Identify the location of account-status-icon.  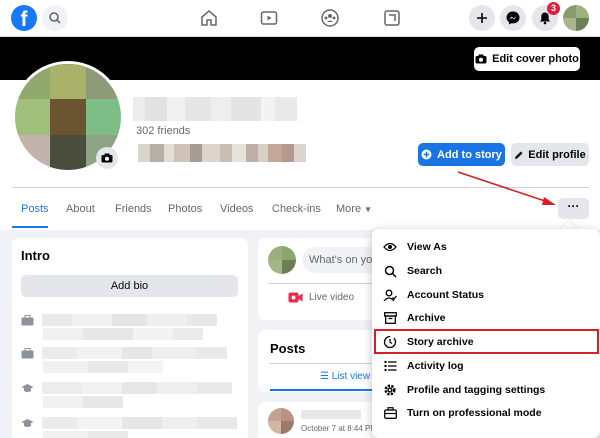
(390, 295).